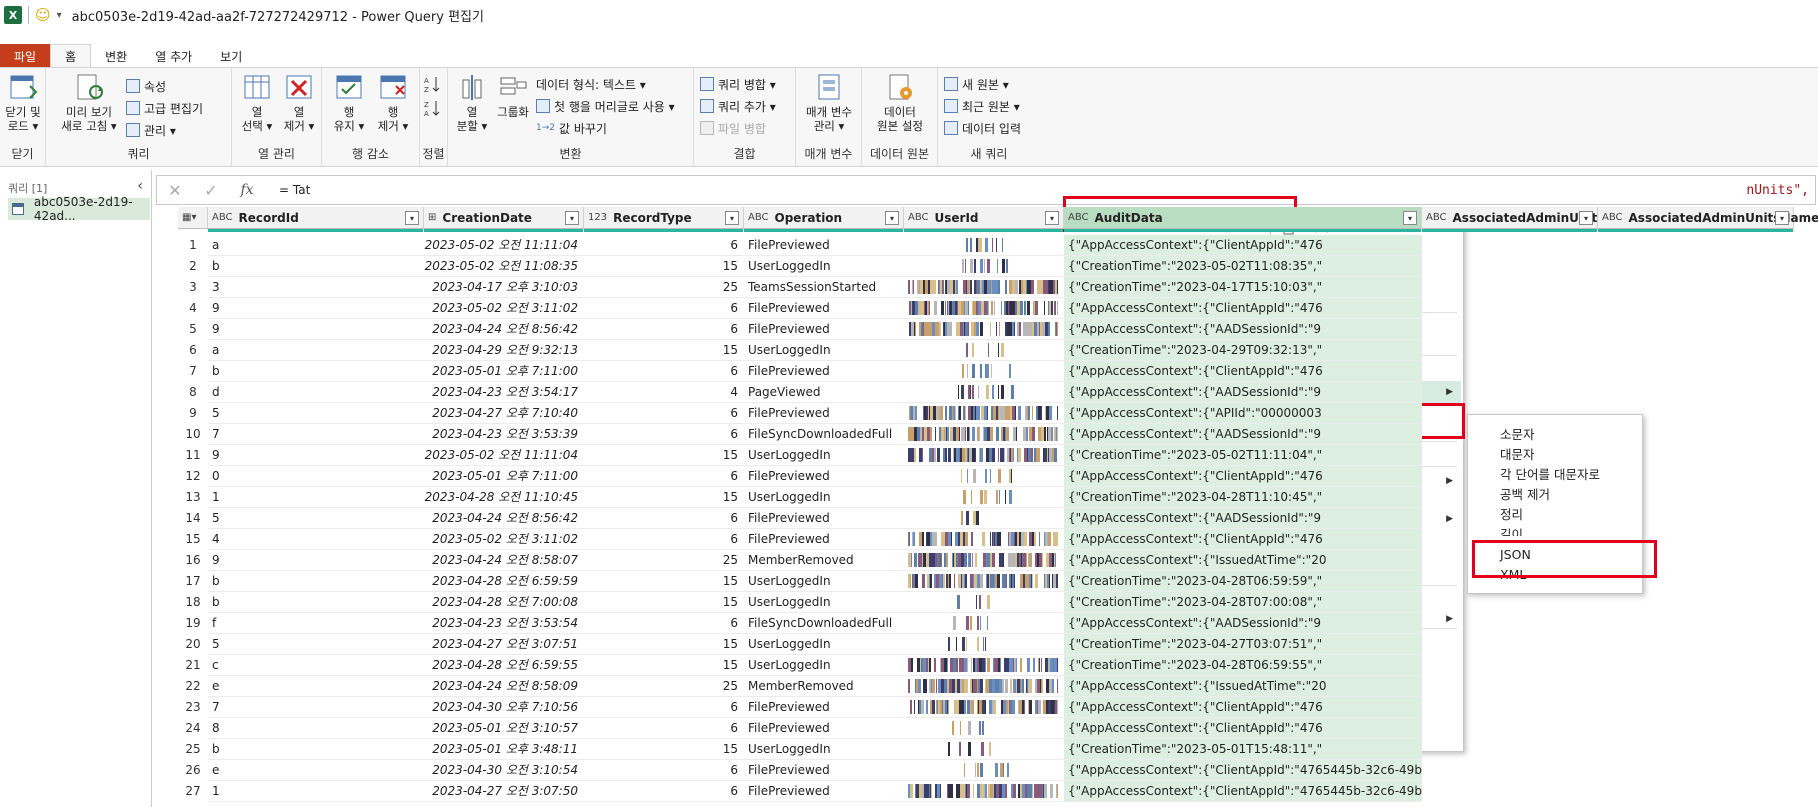 The image size is (1818, 807). Describe the element at coordinates (193, 218) in the screenshot. I see `select-all-corner: ▦▾` at that location.